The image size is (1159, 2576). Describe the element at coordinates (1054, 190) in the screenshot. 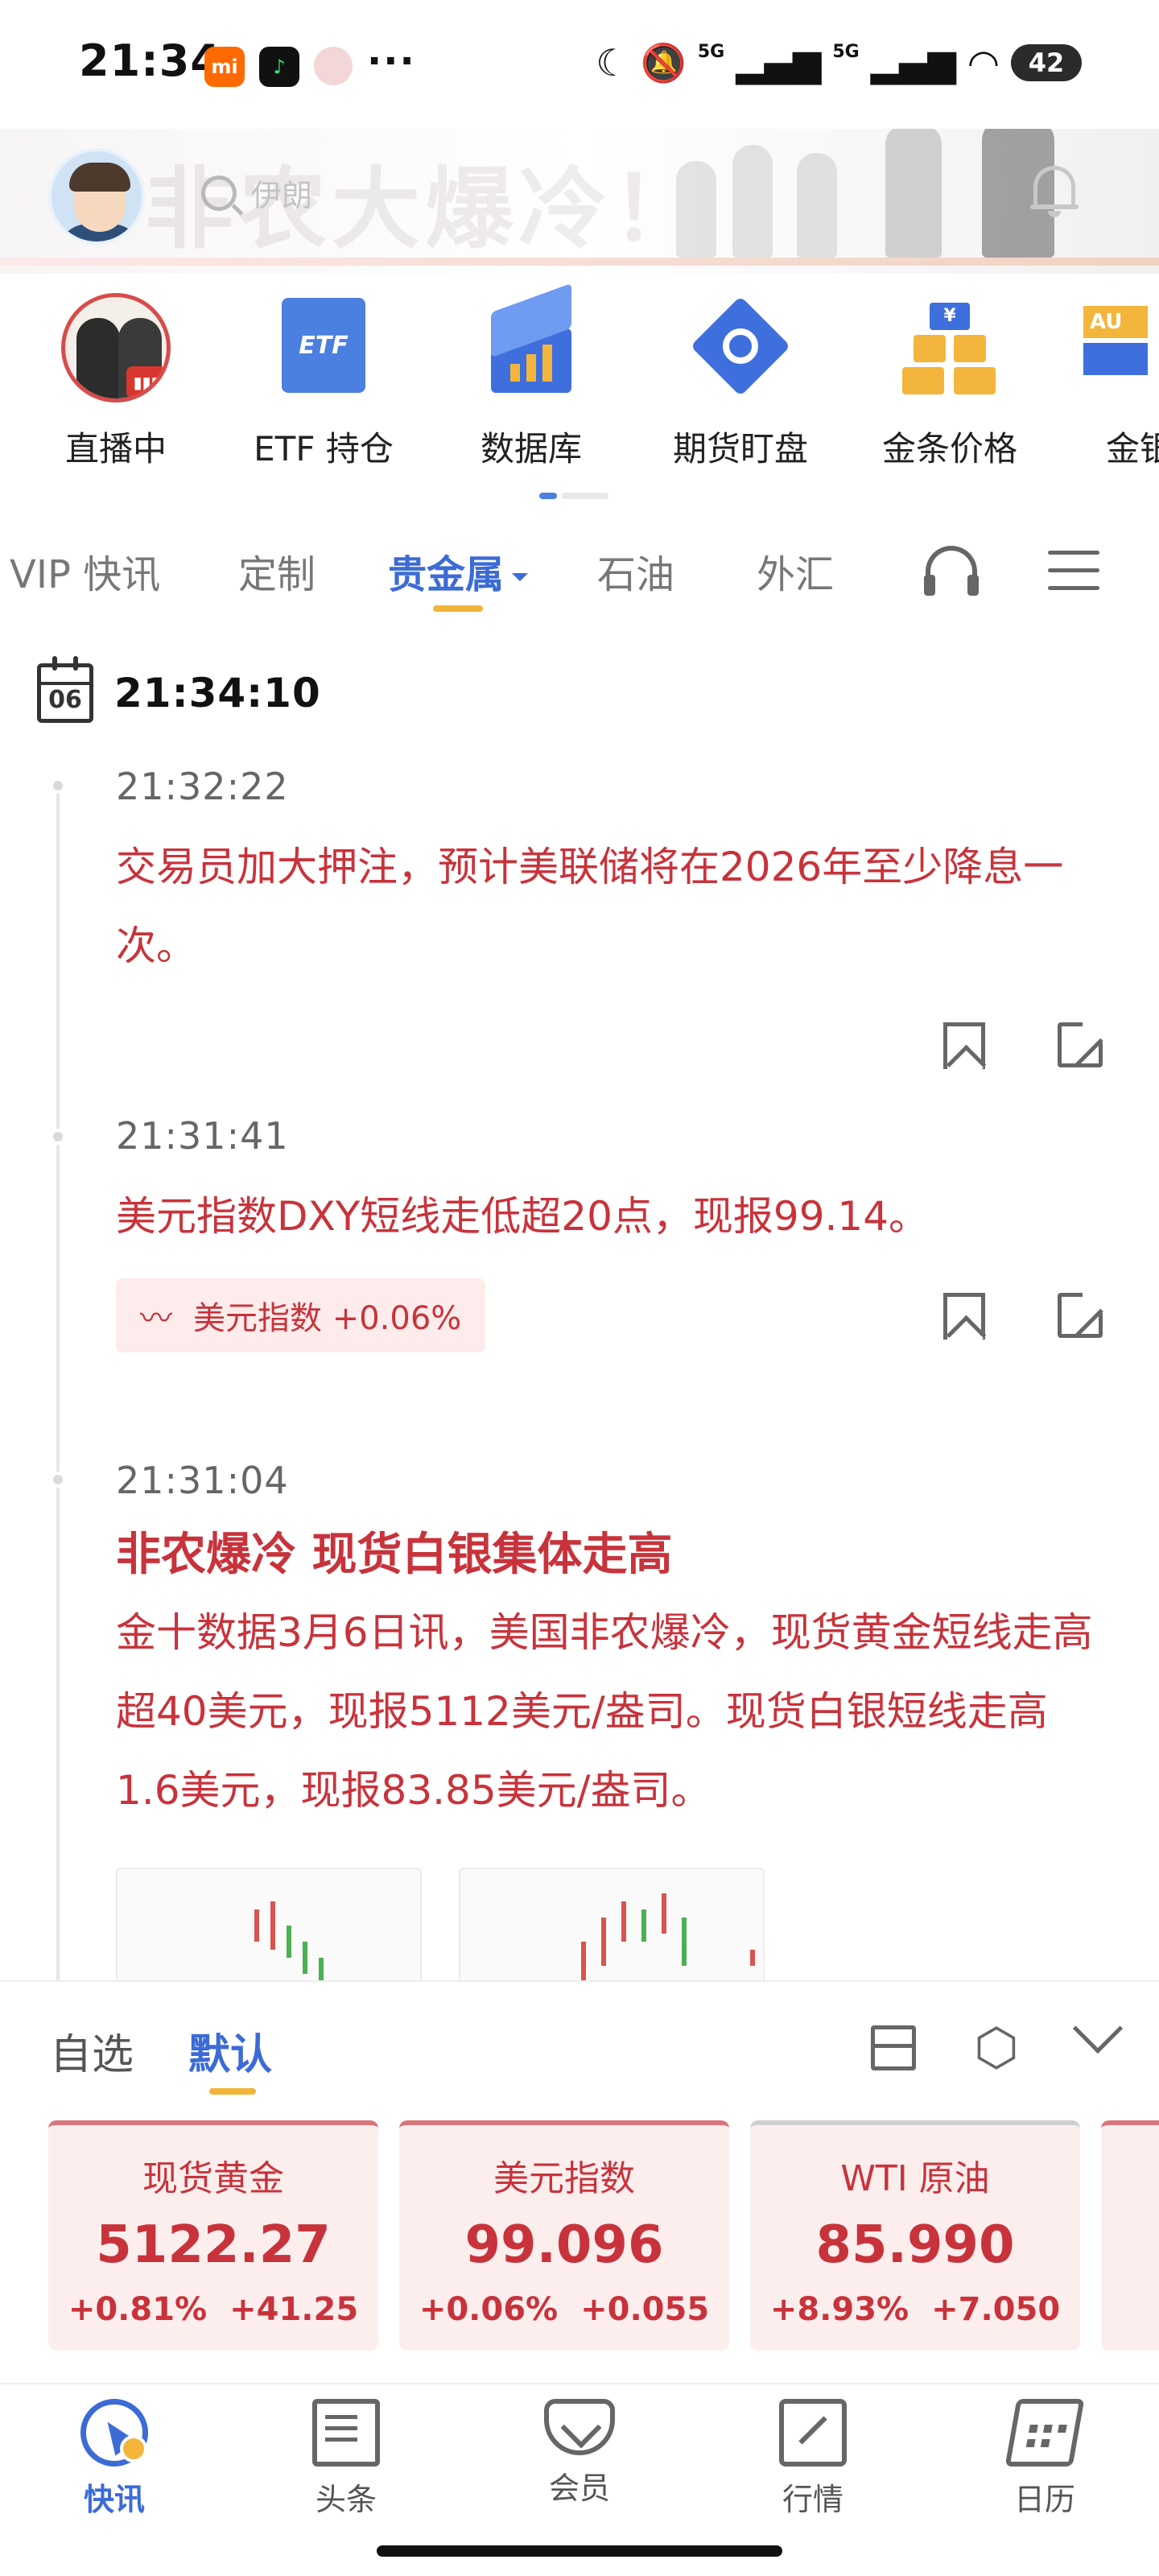

I see `notification-bell-icon` at that location.